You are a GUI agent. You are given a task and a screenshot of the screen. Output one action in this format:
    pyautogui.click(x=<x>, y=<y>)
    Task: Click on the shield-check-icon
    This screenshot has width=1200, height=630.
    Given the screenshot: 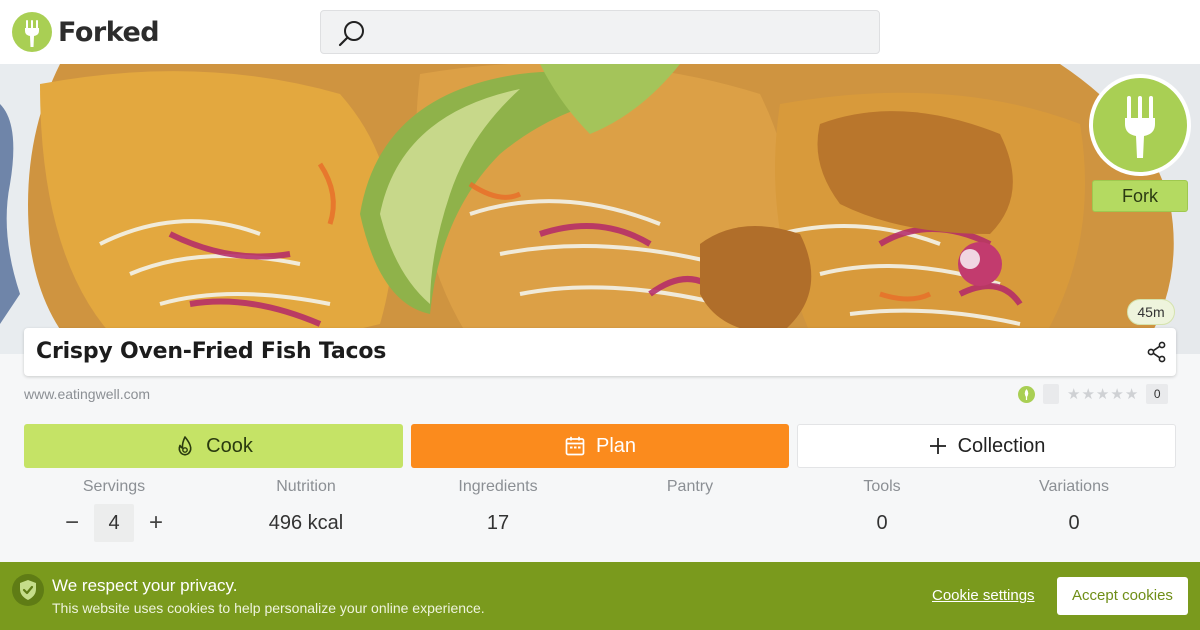 What is the action you would take?
    pyautogui.click(x=28, y=590)
    